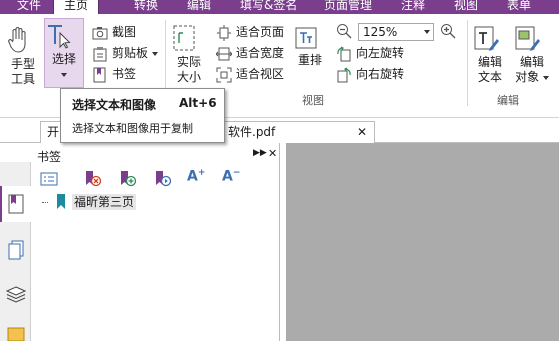  Describe the element at coordinates (260, 74) in the screenshot. I see `fit-visible-label: 适合视区` at that location.